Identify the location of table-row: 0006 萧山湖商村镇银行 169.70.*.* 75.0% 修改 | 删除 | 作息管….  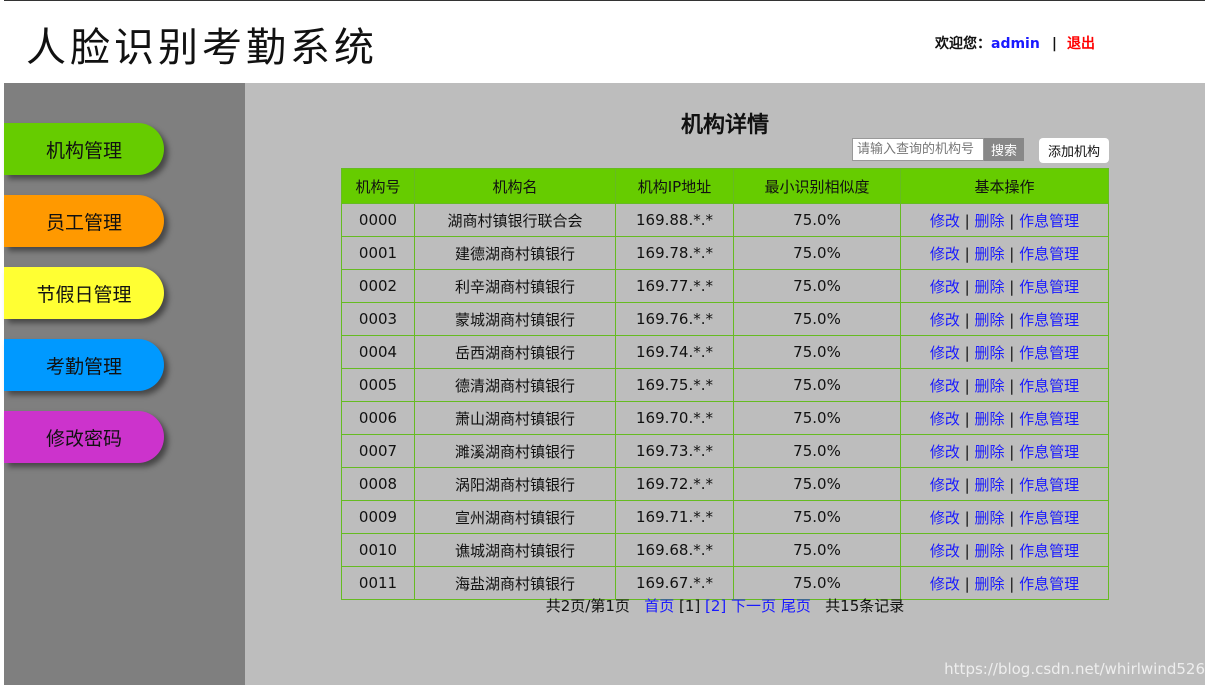
(725, 418).